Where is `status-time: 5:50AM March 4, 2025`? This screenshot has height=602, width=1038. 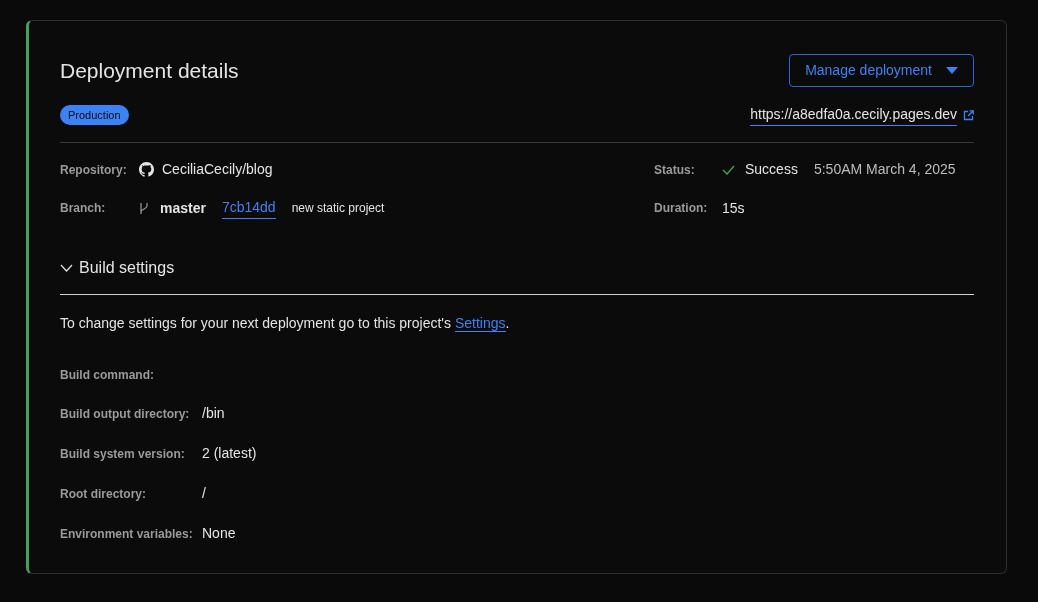
status-time: 5:50AM March 4, 2025 is located at coordinates (884, 169).